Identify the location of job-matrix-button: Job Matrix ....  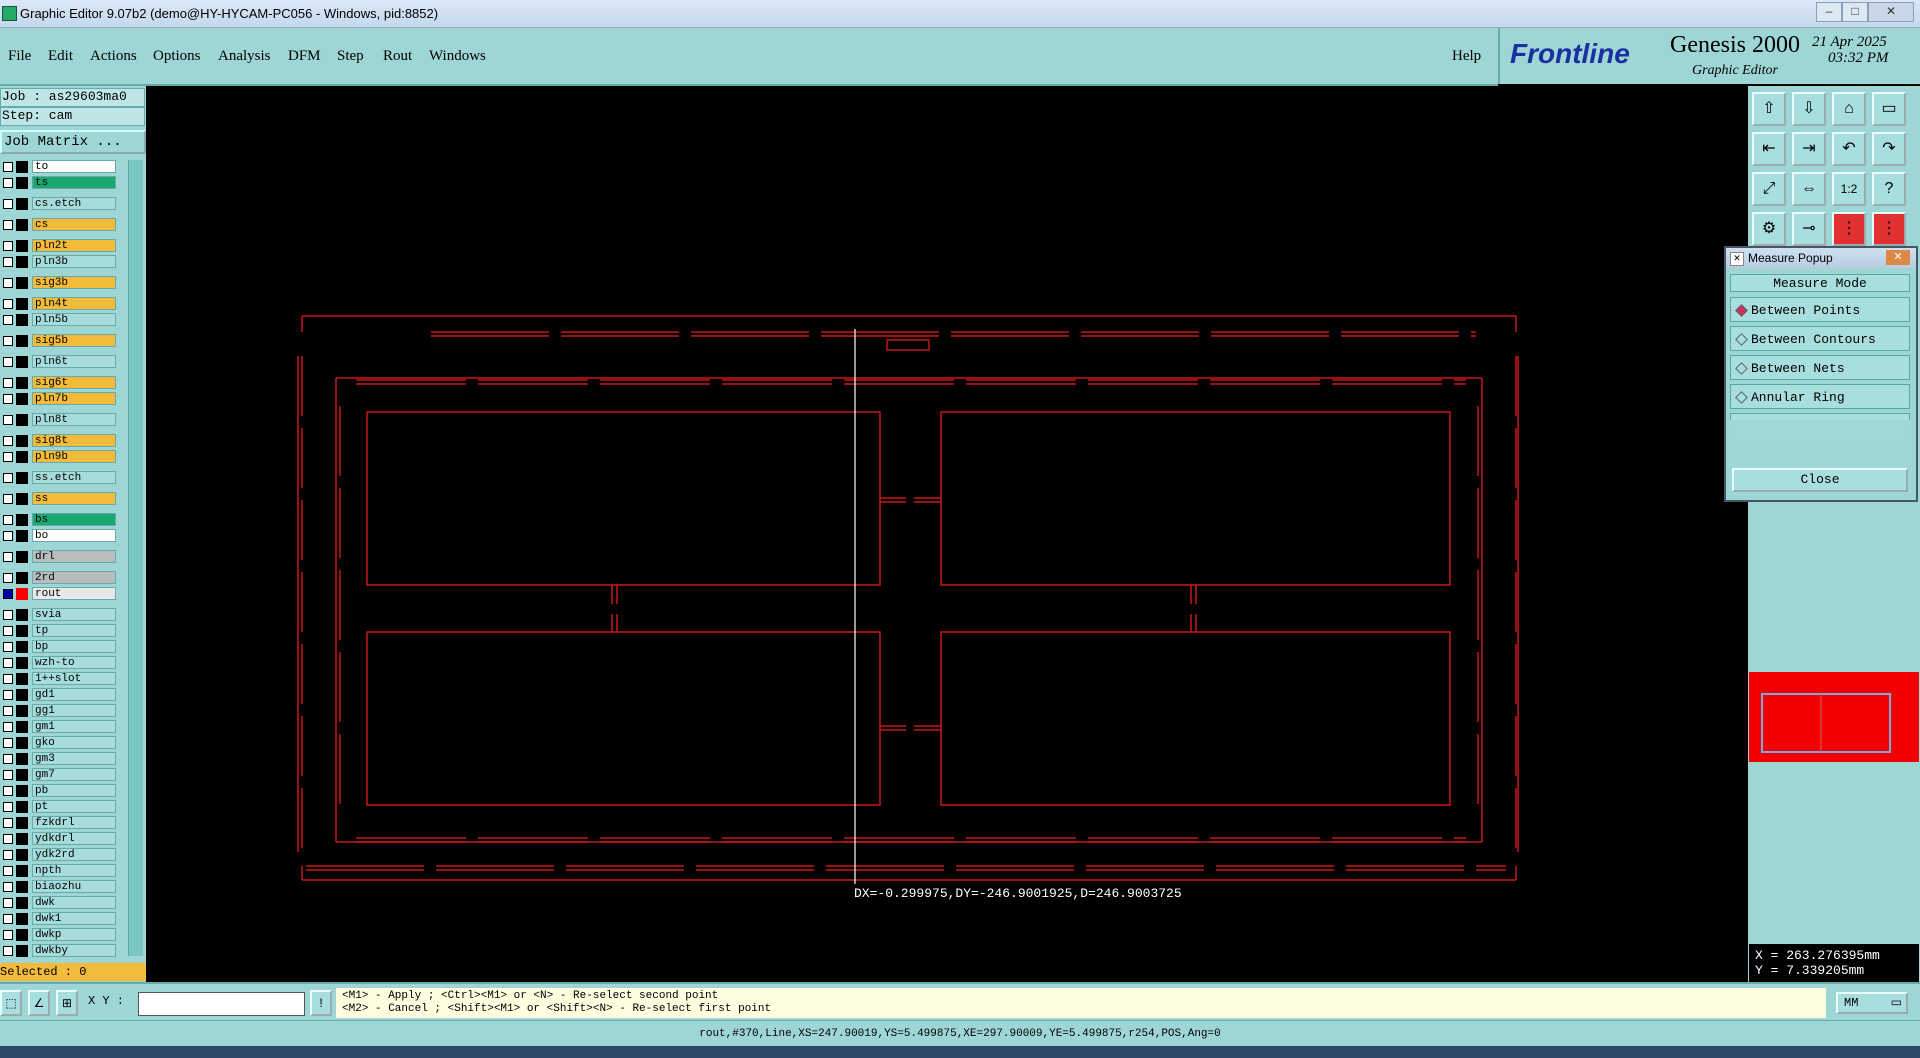
(73, 142).